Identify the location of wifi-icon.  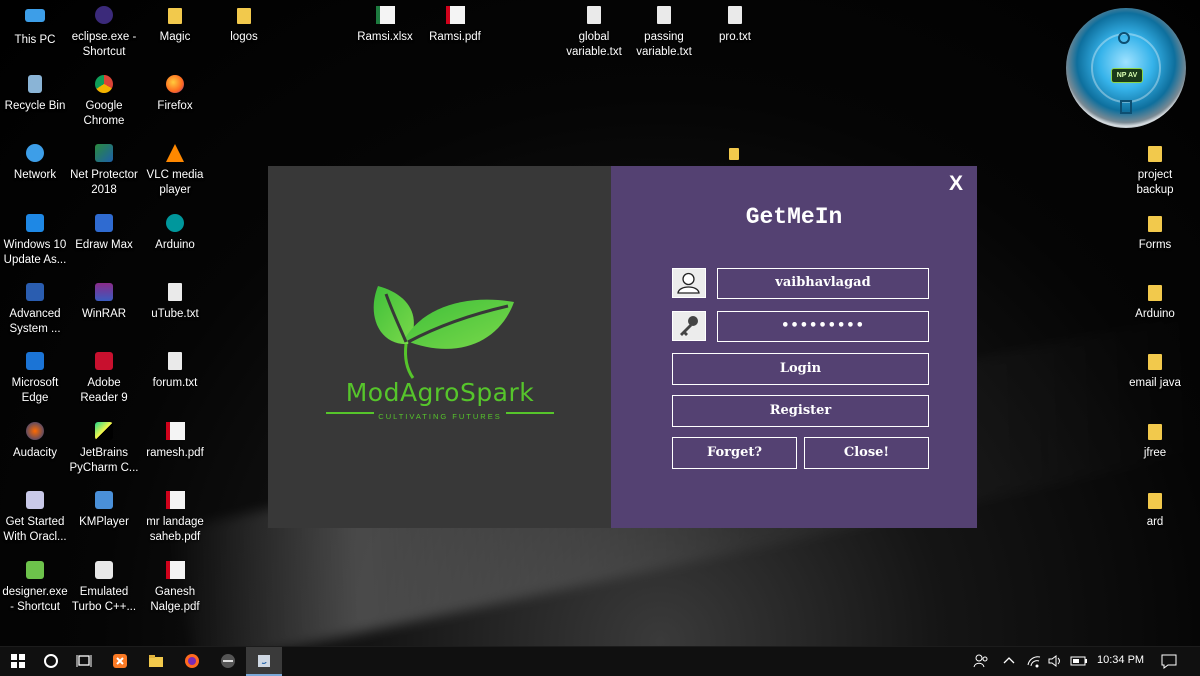
(1034, 663).